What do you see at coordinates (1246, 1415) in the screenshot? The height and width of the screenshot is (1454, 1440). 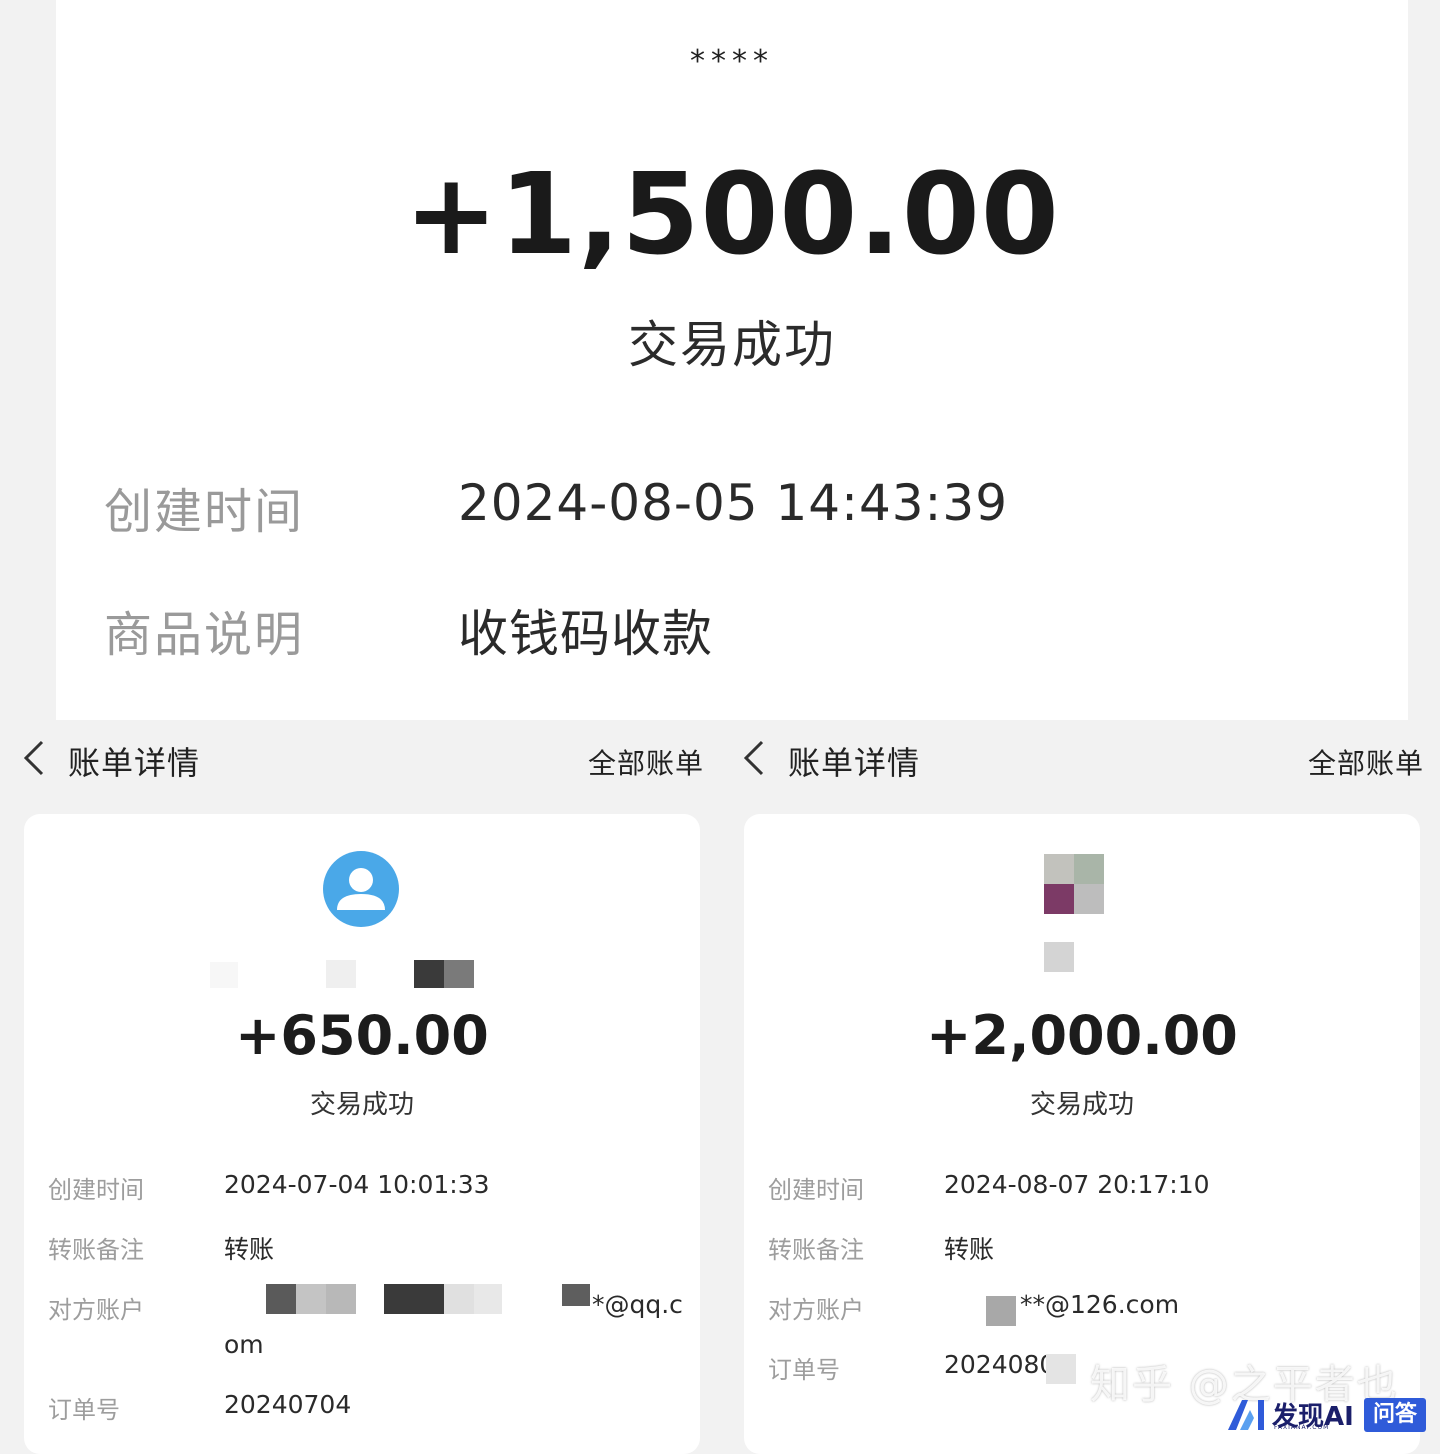 I see `ai-logo-icon` at bounding box center [1246, 1415].